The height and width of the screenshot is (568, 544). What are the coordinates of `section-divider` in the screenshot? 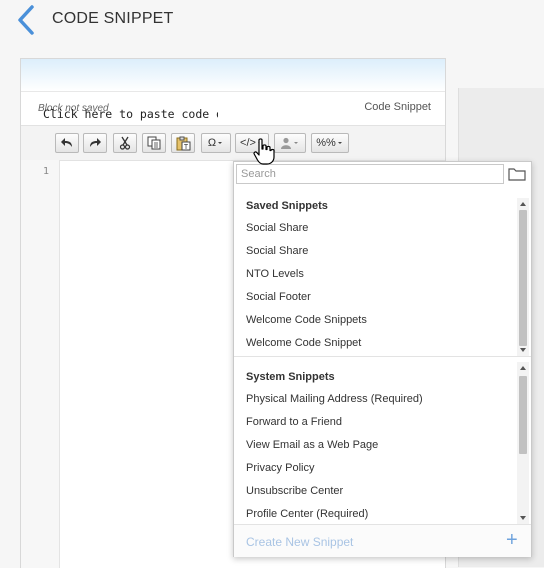 It's located at (382, 356).